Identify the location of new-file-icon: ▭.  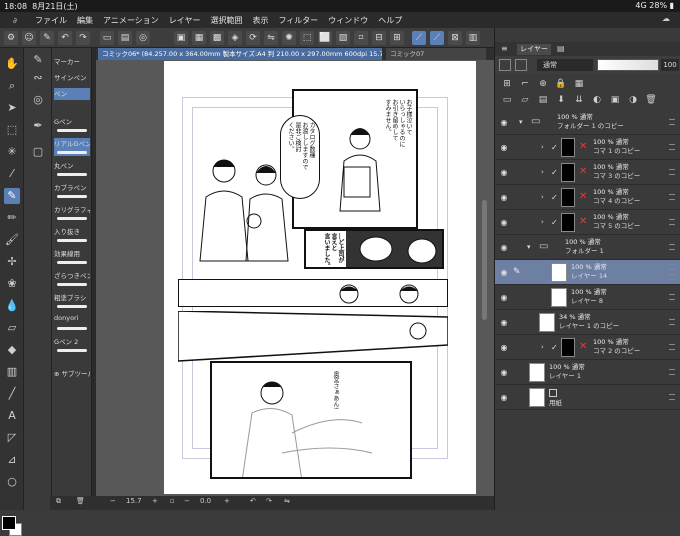
(107, 38).